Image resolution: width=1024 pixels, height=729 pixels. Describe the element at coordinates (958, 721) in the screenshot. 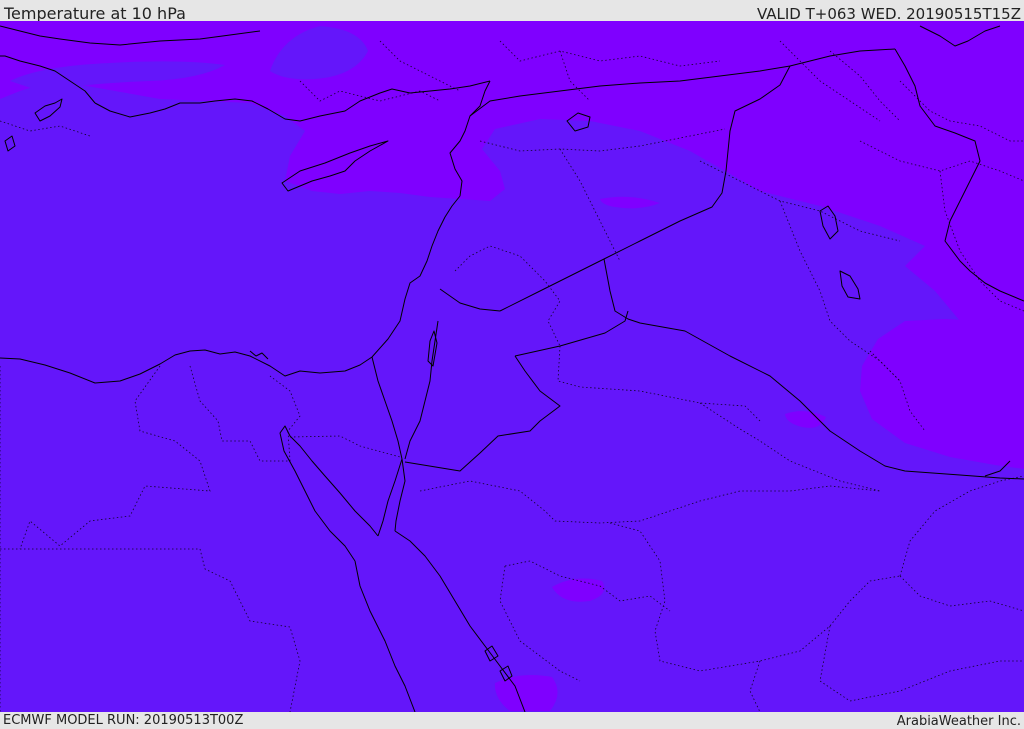

I see `provider-credit: ArabiaWeather Inc.` at that location.